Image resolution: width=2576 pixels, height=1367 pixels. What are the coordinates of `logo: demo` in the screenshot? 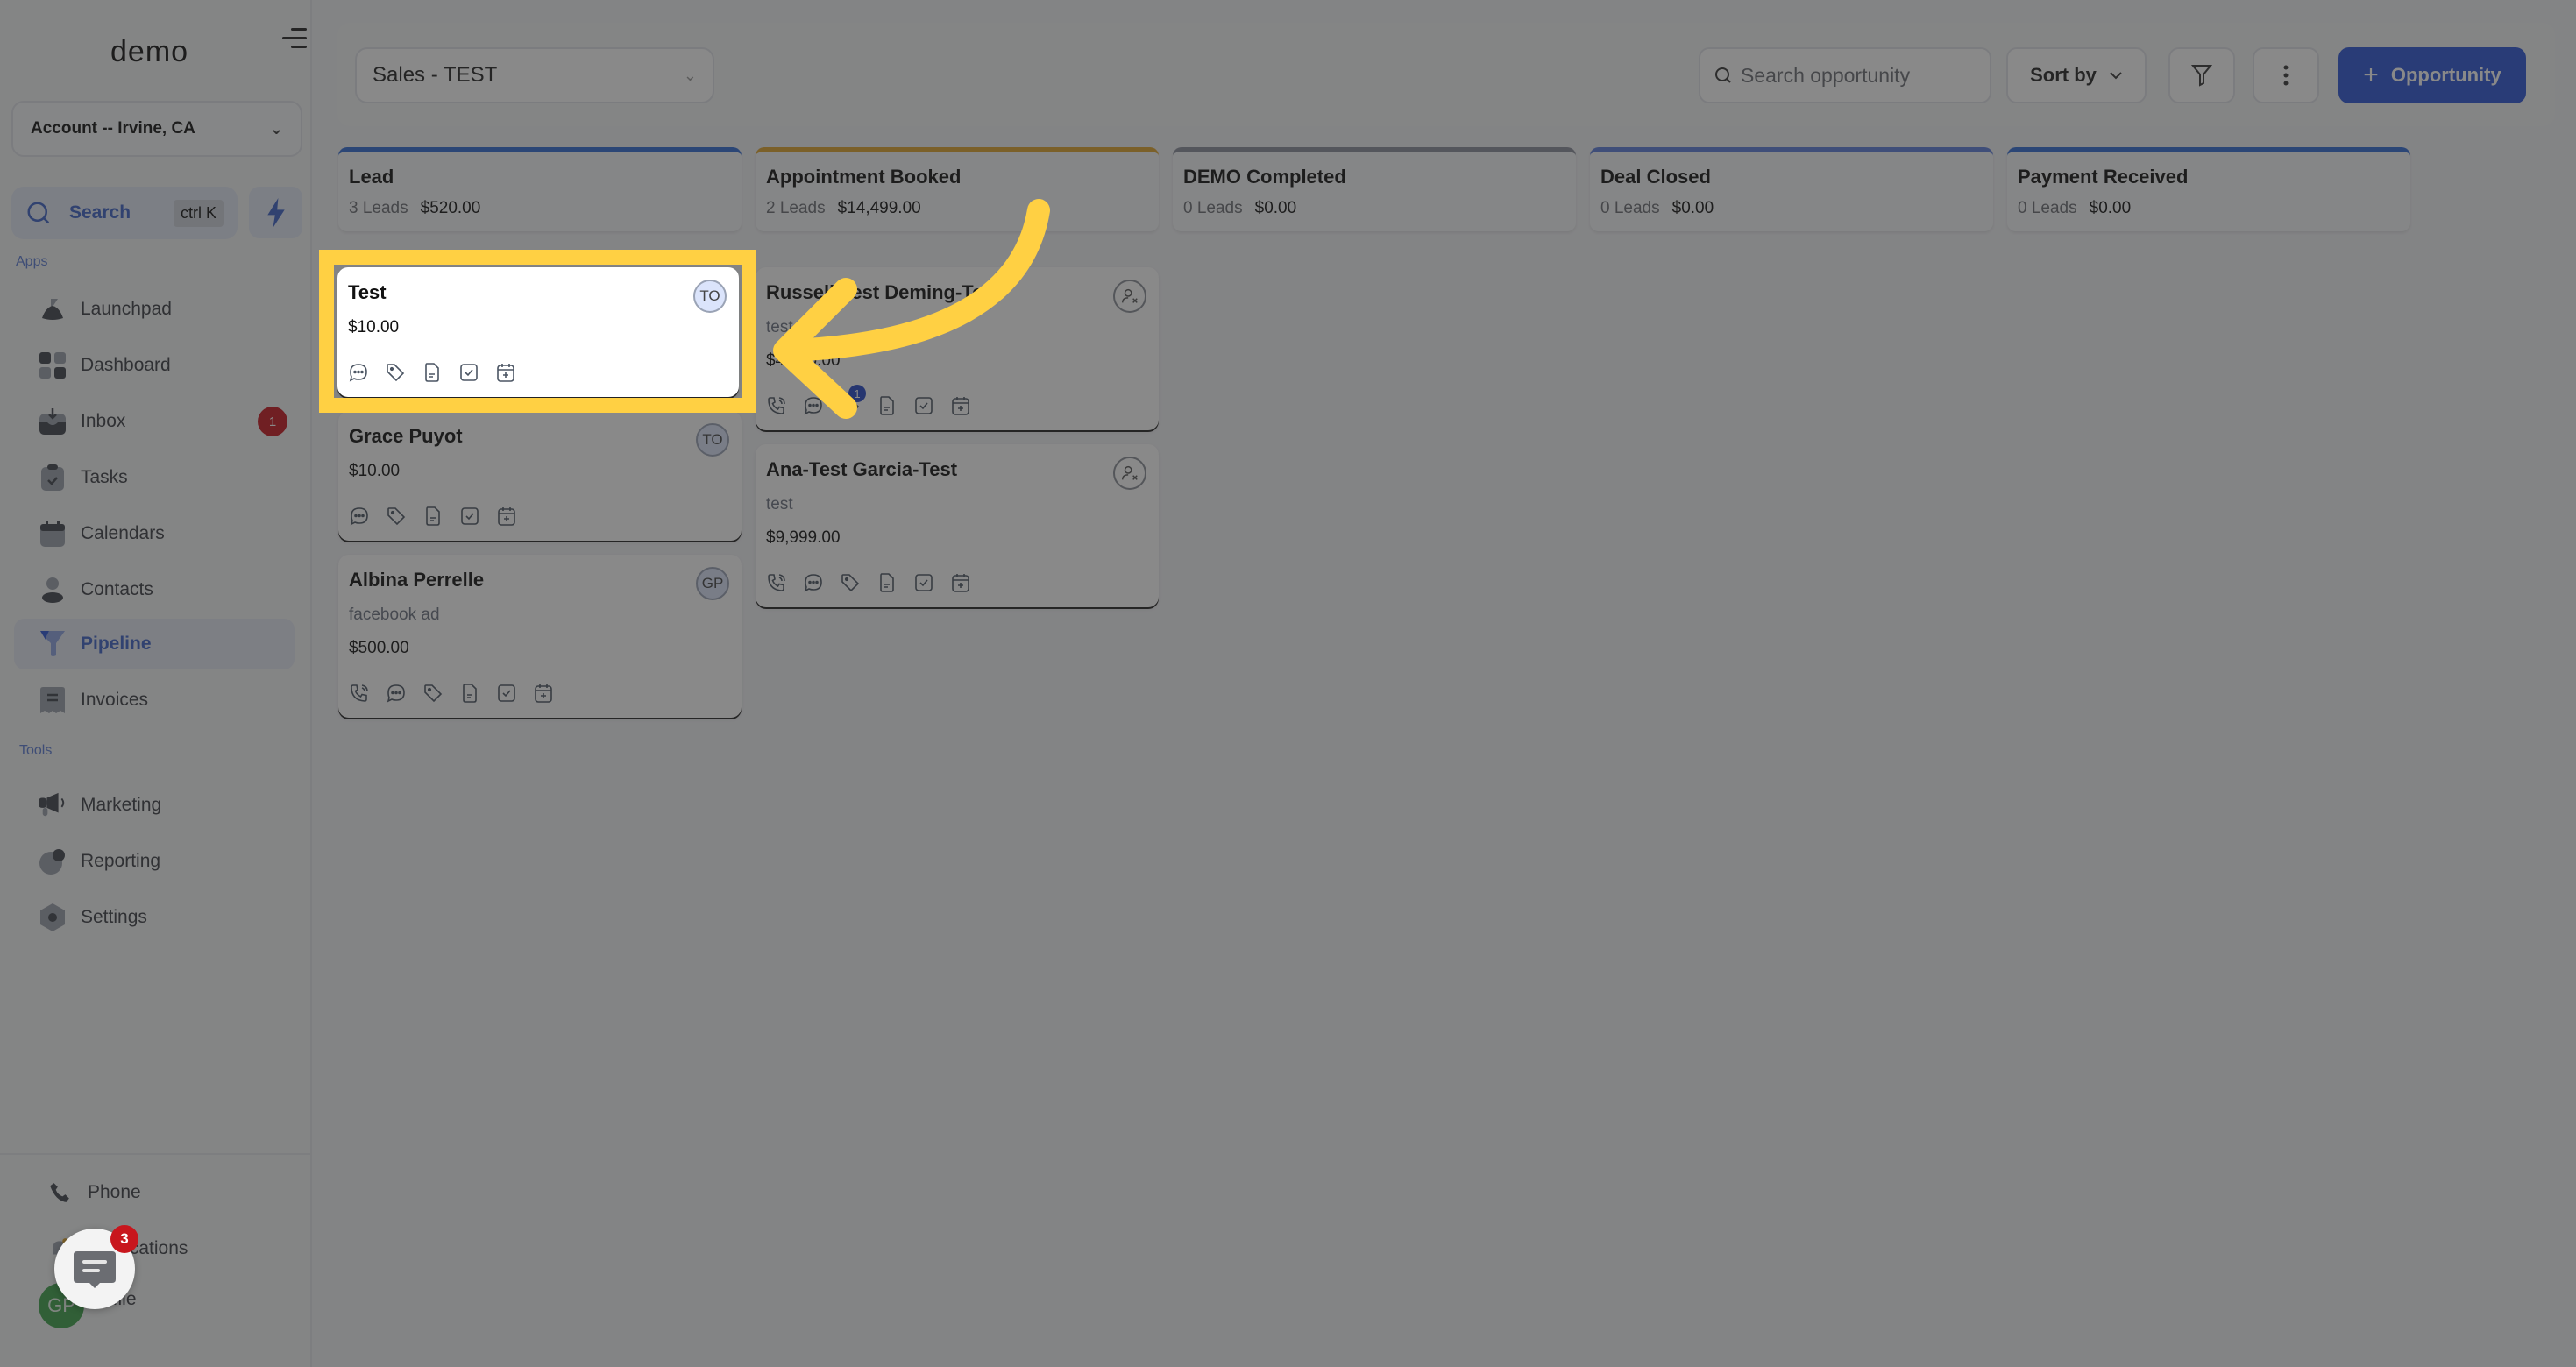 It's located at (149, 51).